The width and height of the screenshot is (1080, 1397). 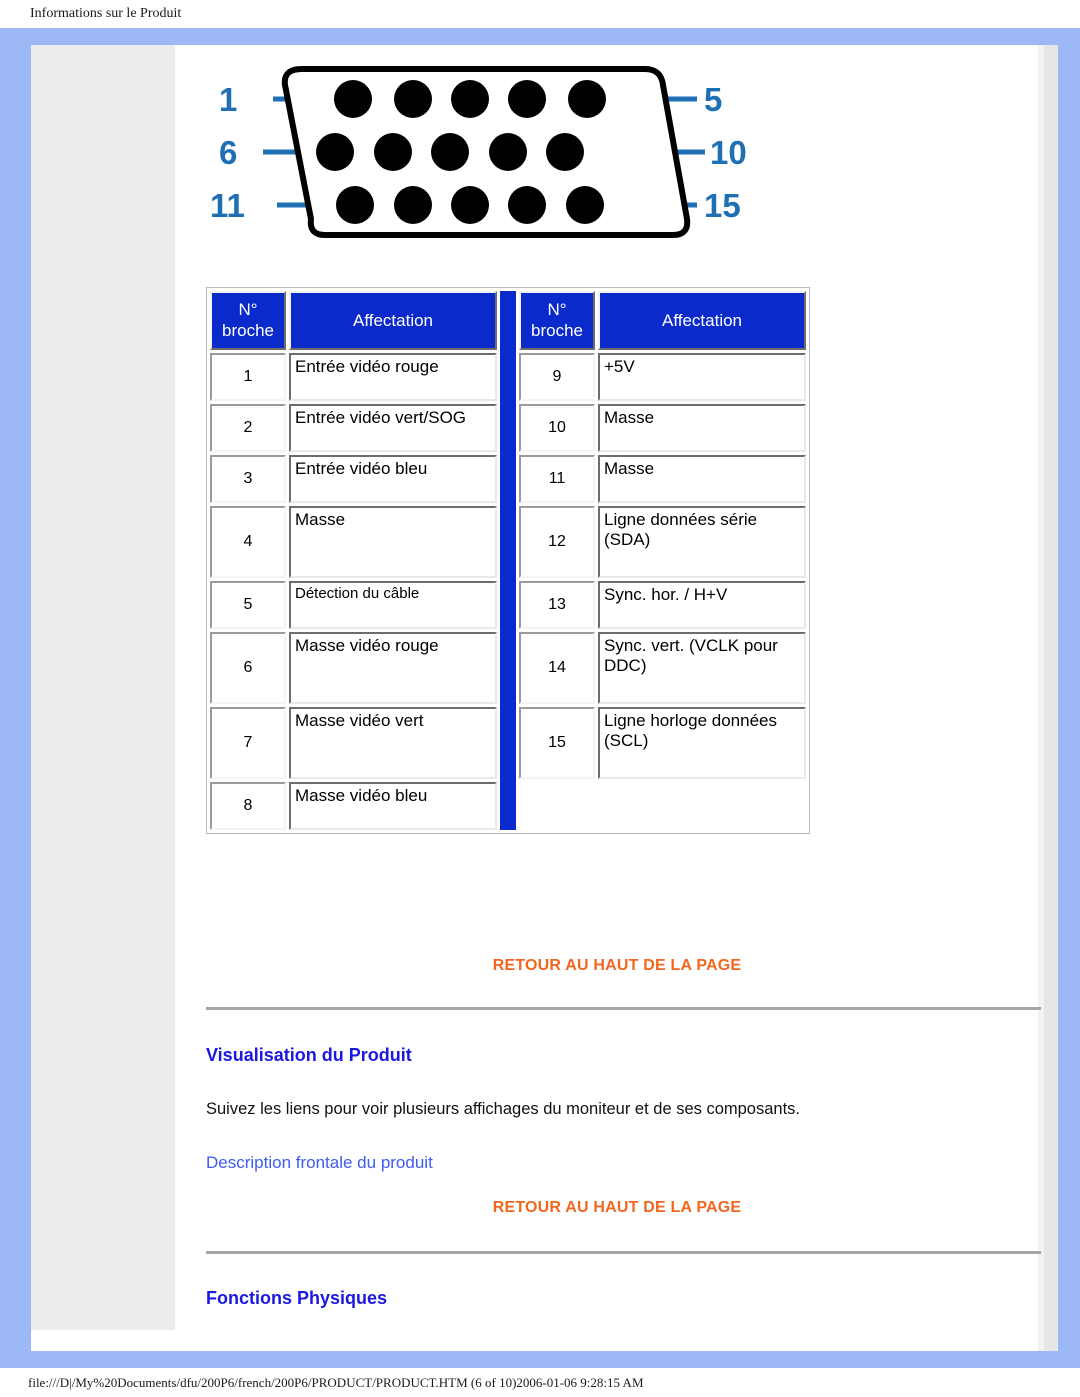 I want to click on table-row: 7 Masse vidéo vert, so click(x=353, y=742).